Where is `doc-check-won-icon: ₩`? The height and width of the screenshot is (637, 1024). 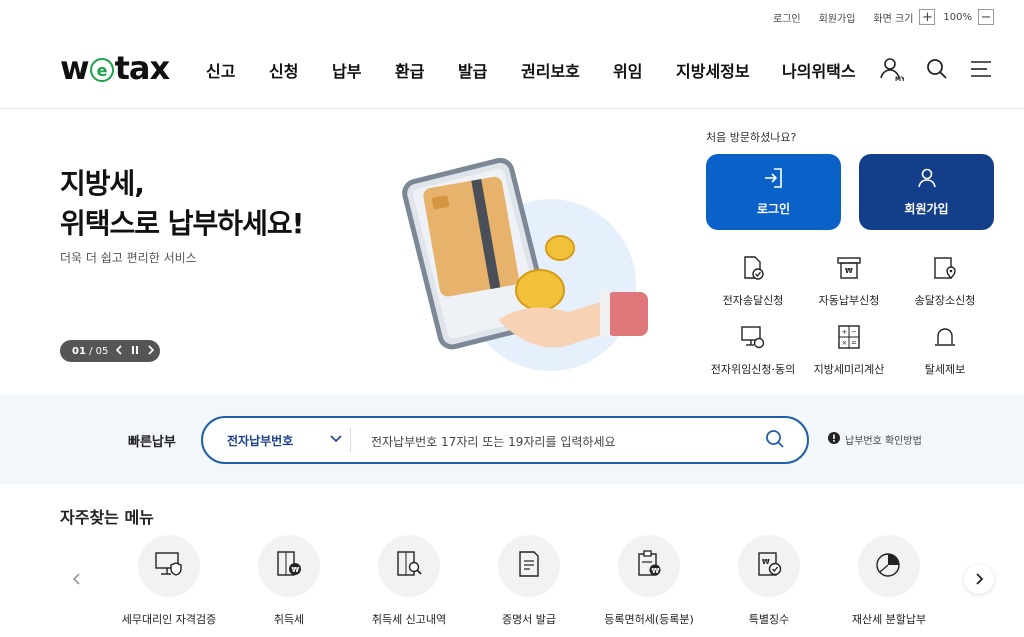 doc-check-won-icon: ₩ is located at coordinates (769, 566).